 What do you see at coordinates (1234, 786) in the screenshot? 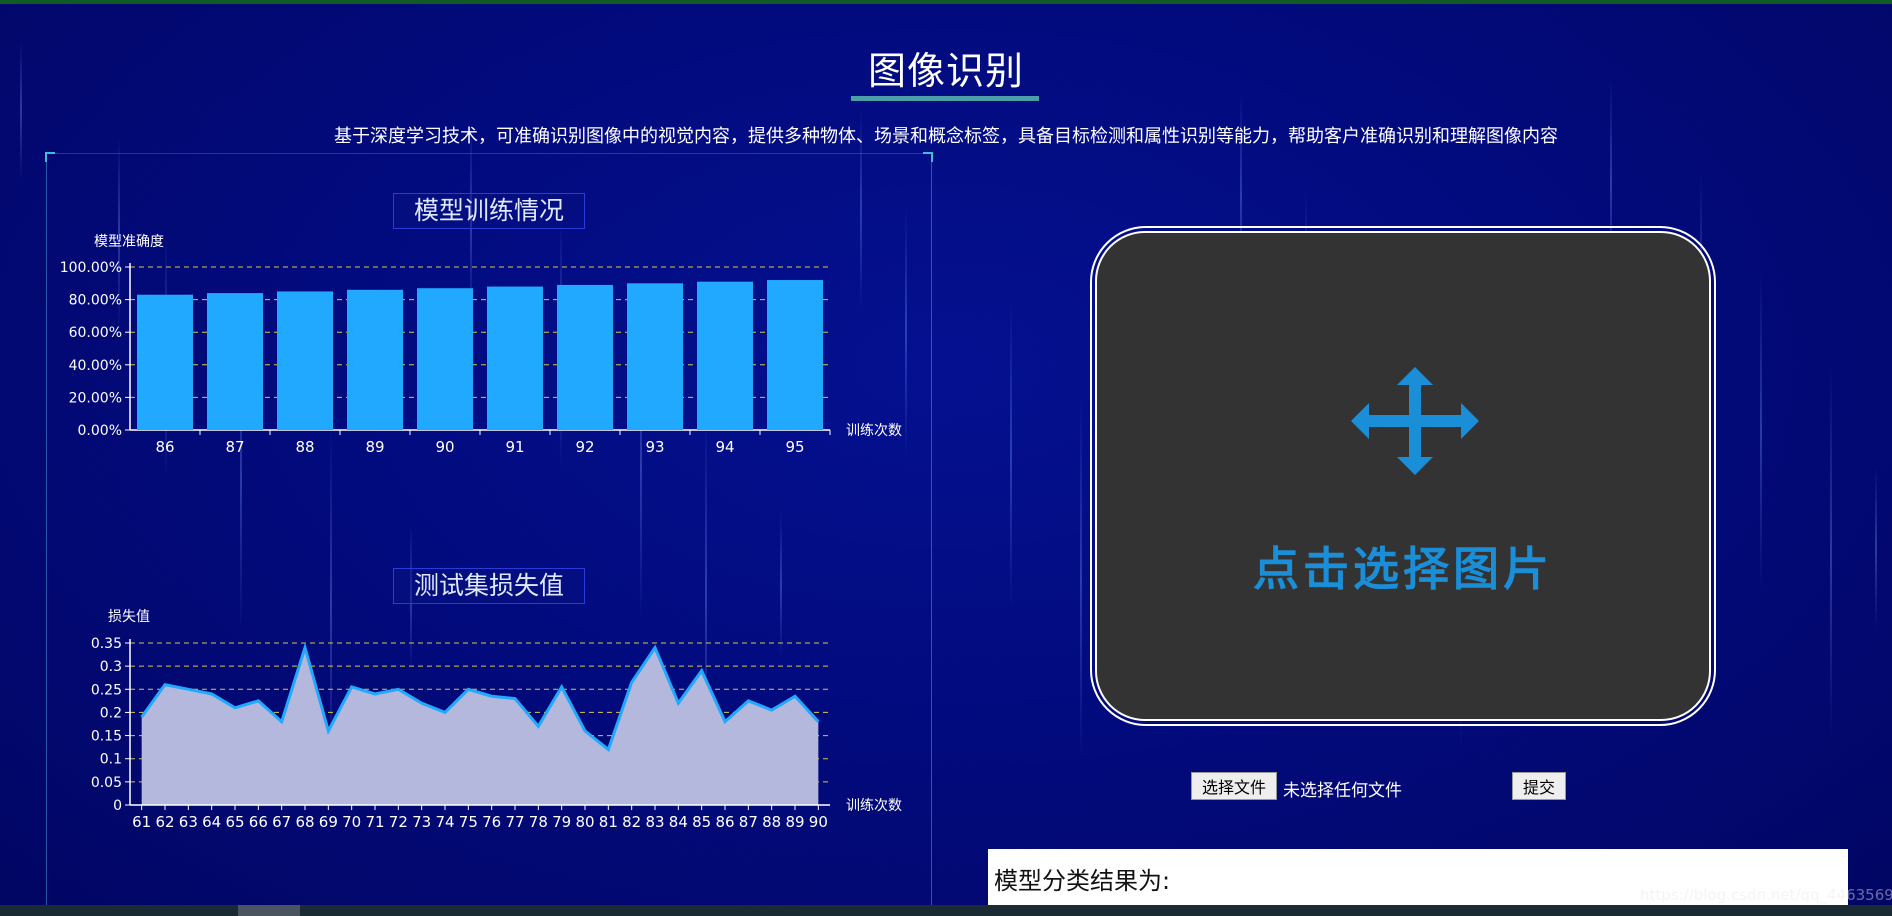
I see `choose-file-button: 选择文件` at bounding box center [1234, 786].